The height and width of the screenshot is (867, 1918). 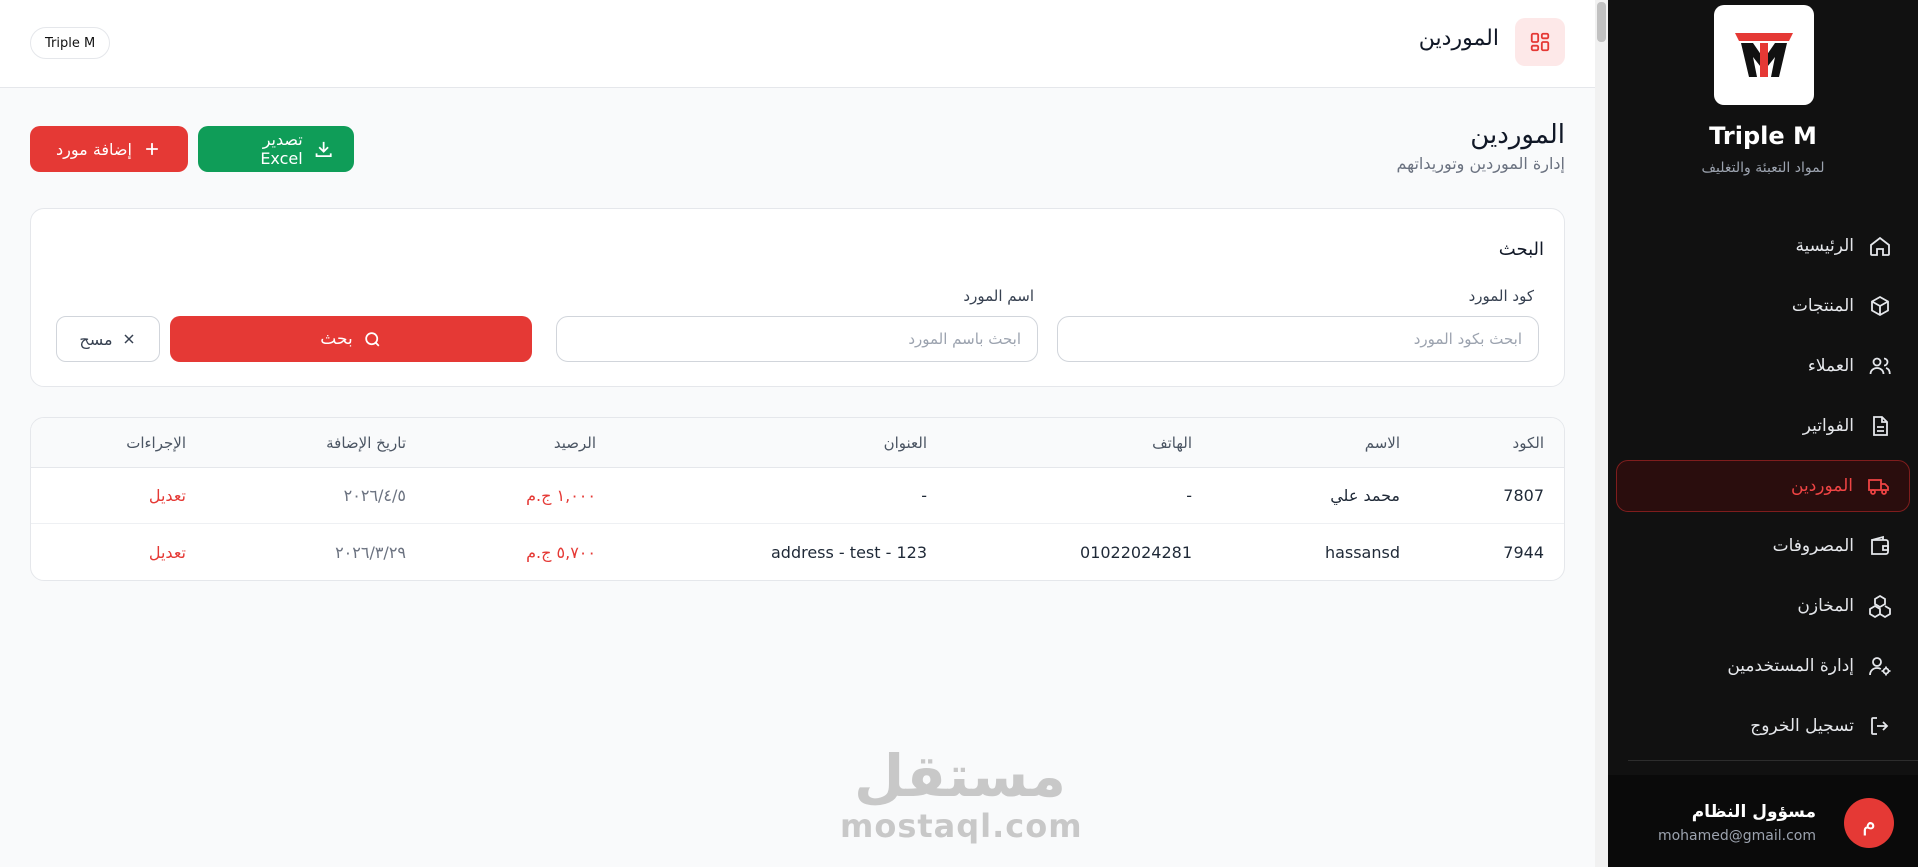 I want to click on cell-address: address - test - 123, so click(x=848, y=552).